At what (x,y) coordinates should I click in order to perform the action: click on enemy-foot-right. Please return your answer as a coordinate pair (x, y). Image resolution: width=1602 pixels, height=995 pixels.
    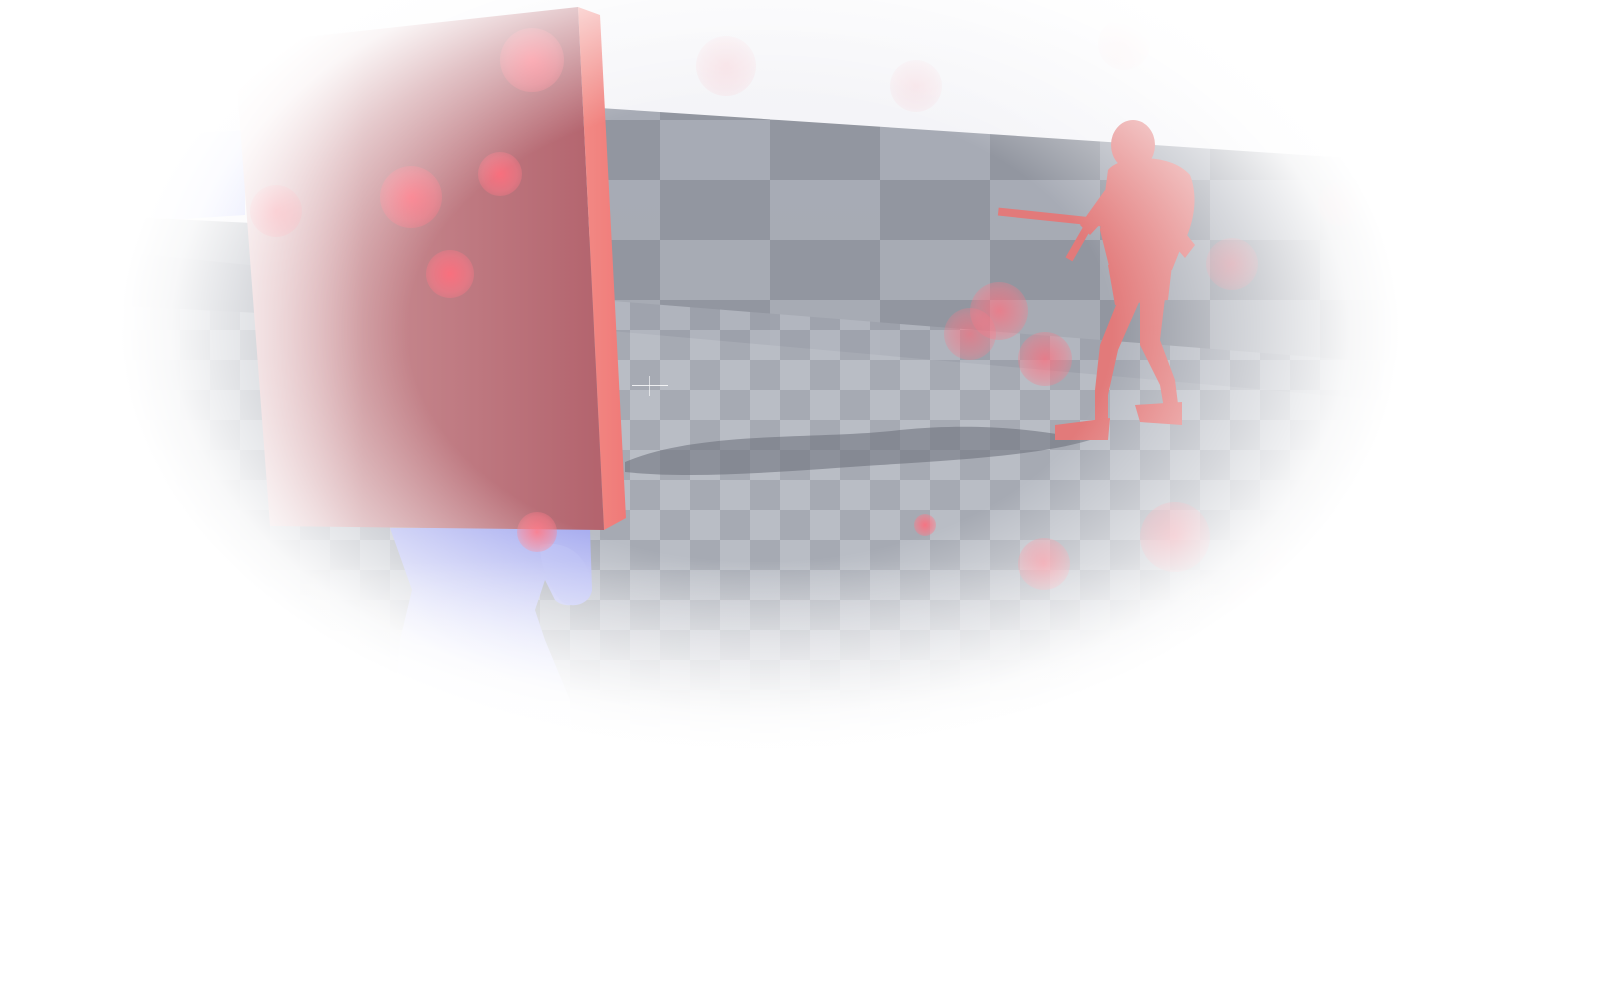
    Looking at the image, I should click on (1158, 413).